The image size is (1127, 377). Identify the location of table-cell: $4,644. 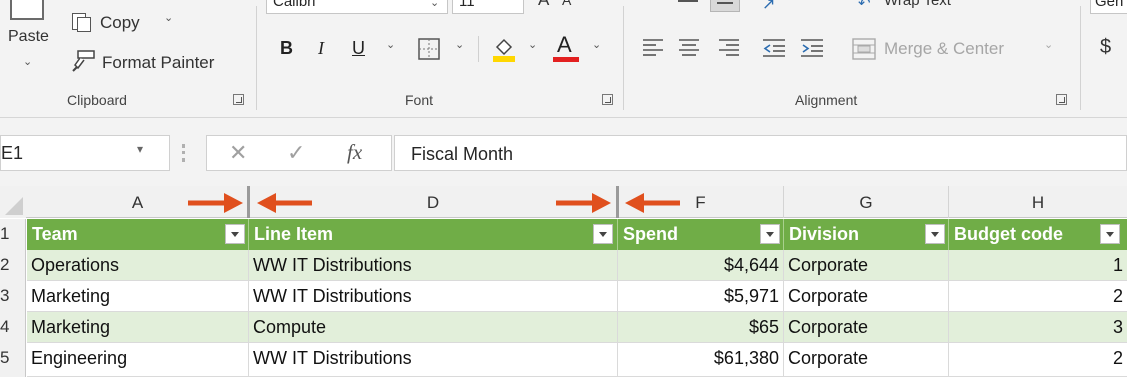
(701, 265).